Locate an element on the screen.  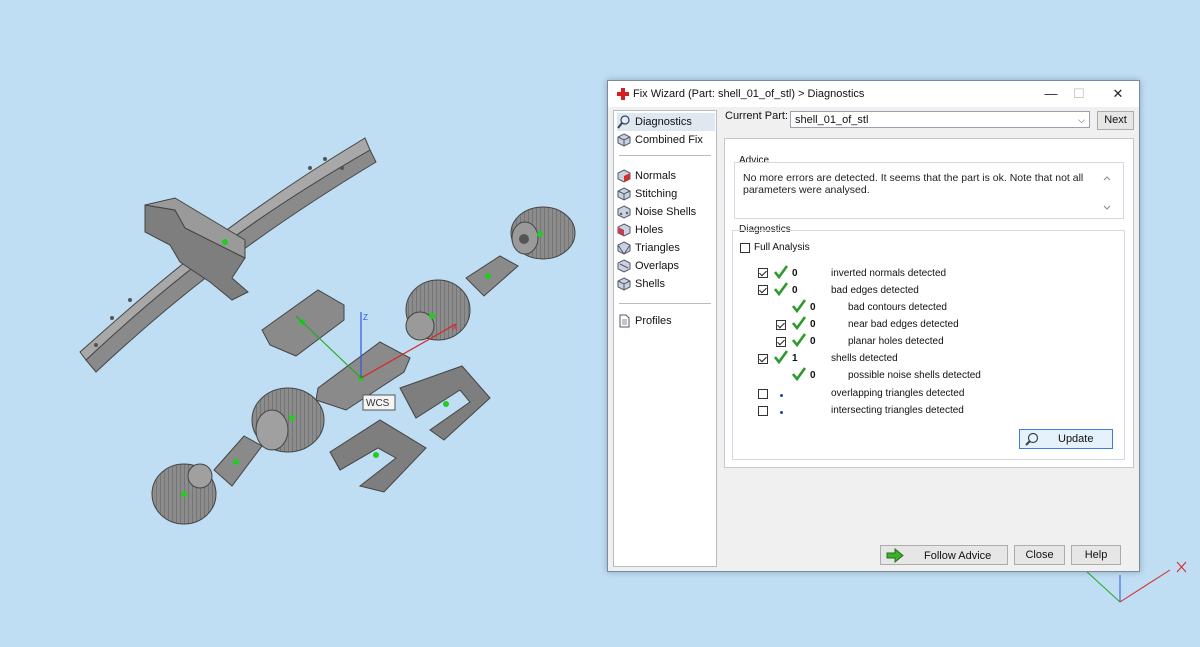
row-text: possible noise shells detected is located at coordinates (914, 375).